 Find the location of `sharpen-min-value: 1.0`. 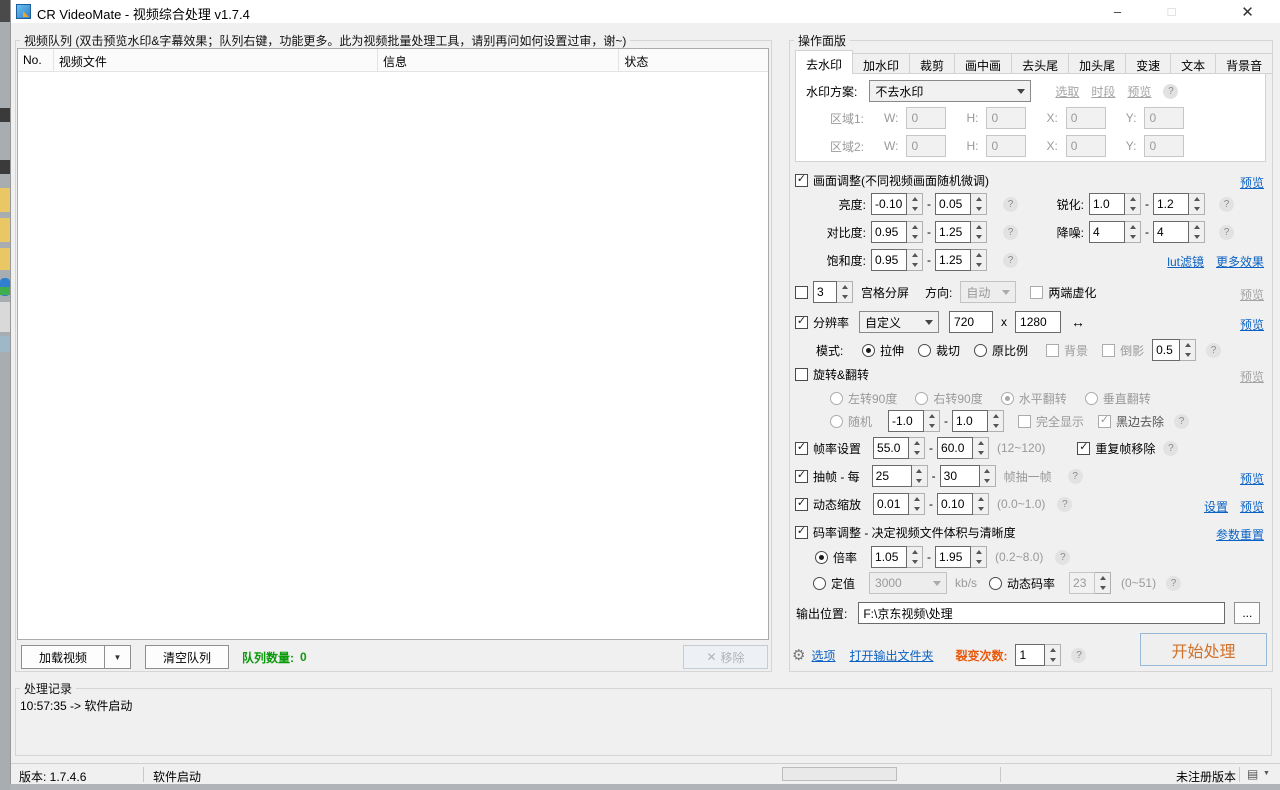

sharpen-min-value: 1.0 is located at coordinates (1107, 204).